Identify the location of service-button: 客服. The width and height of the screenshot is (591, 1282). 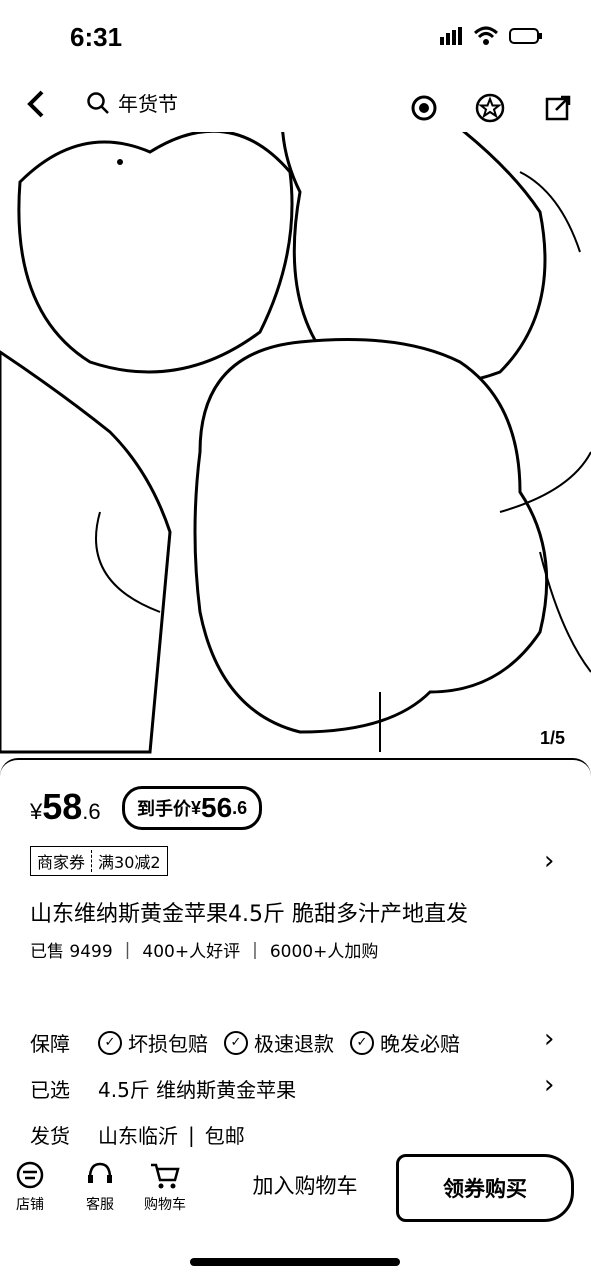
(100, 1187).